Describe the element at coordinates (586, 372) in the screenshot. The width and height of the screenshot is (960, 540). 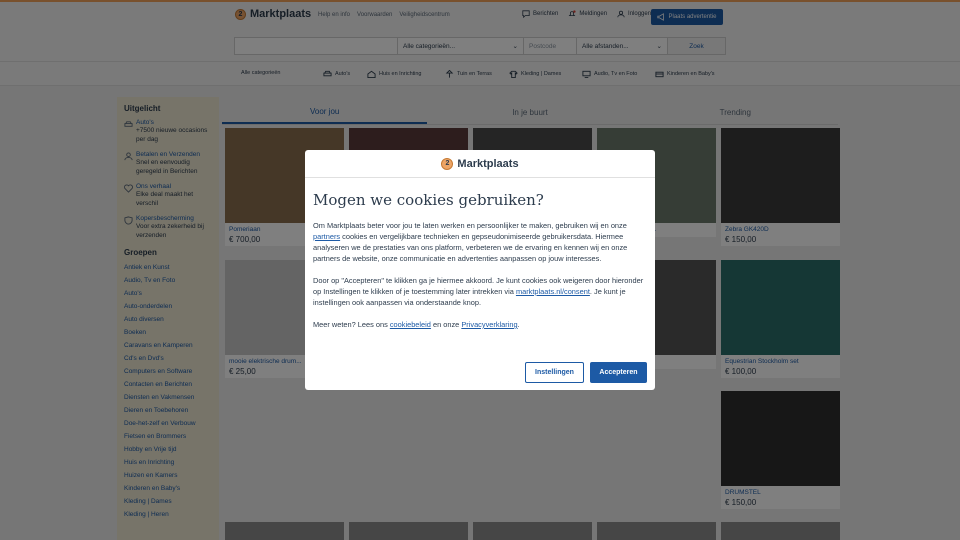
I see `cookie-dialog-actions: Instellingen Accepteren` at that location.